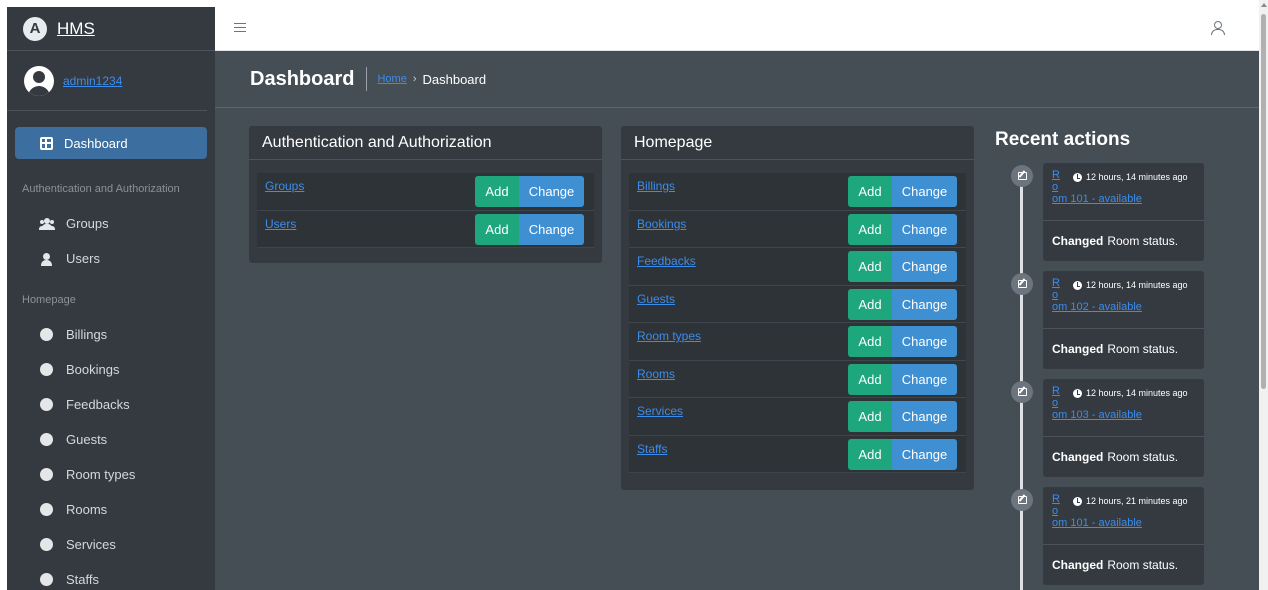 The height and width of the screenshot is (590, 1268). I want to click on user-panel: admin1234, so click(107, 81).